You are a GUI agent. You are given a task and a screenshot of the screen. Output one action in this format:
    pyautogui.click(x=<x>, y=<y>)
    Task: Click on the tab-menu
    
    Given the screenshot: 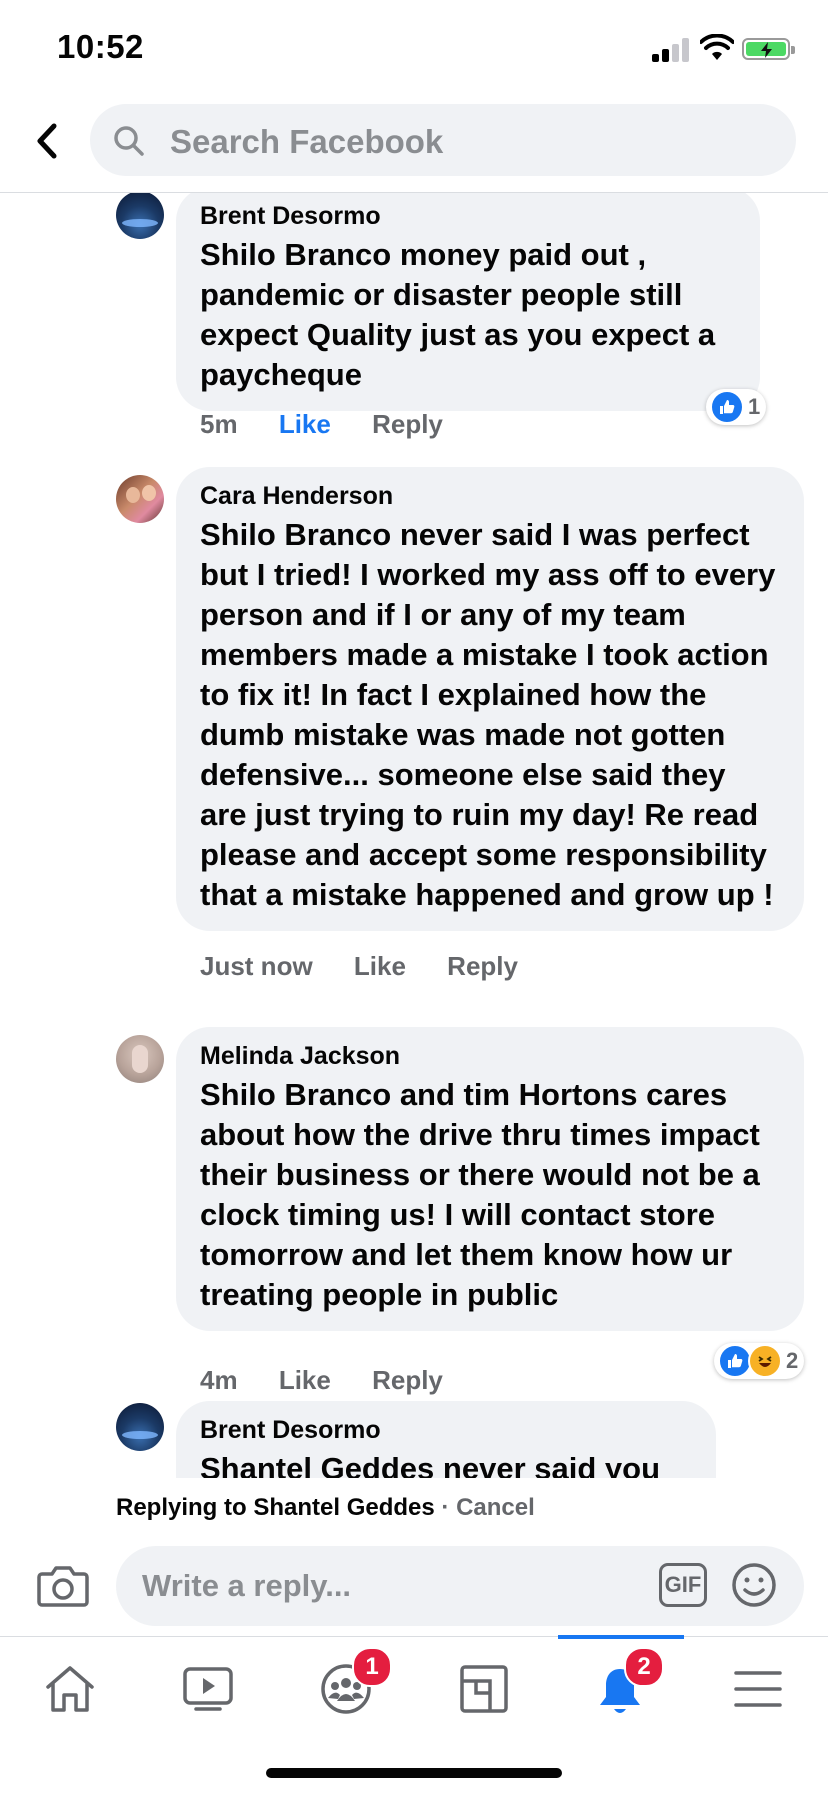 What is the action you would take?
    pyautogui.click(x=758, y=1690)
    